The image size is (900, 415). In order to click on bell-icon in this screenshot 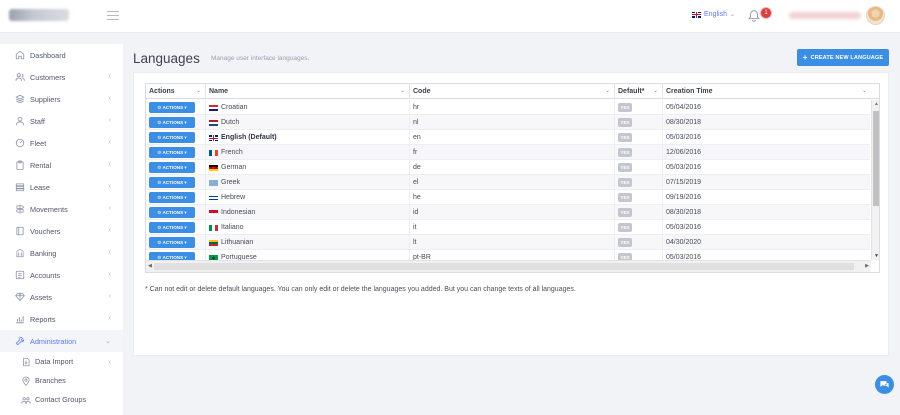, I will do `click(754, 16)`.